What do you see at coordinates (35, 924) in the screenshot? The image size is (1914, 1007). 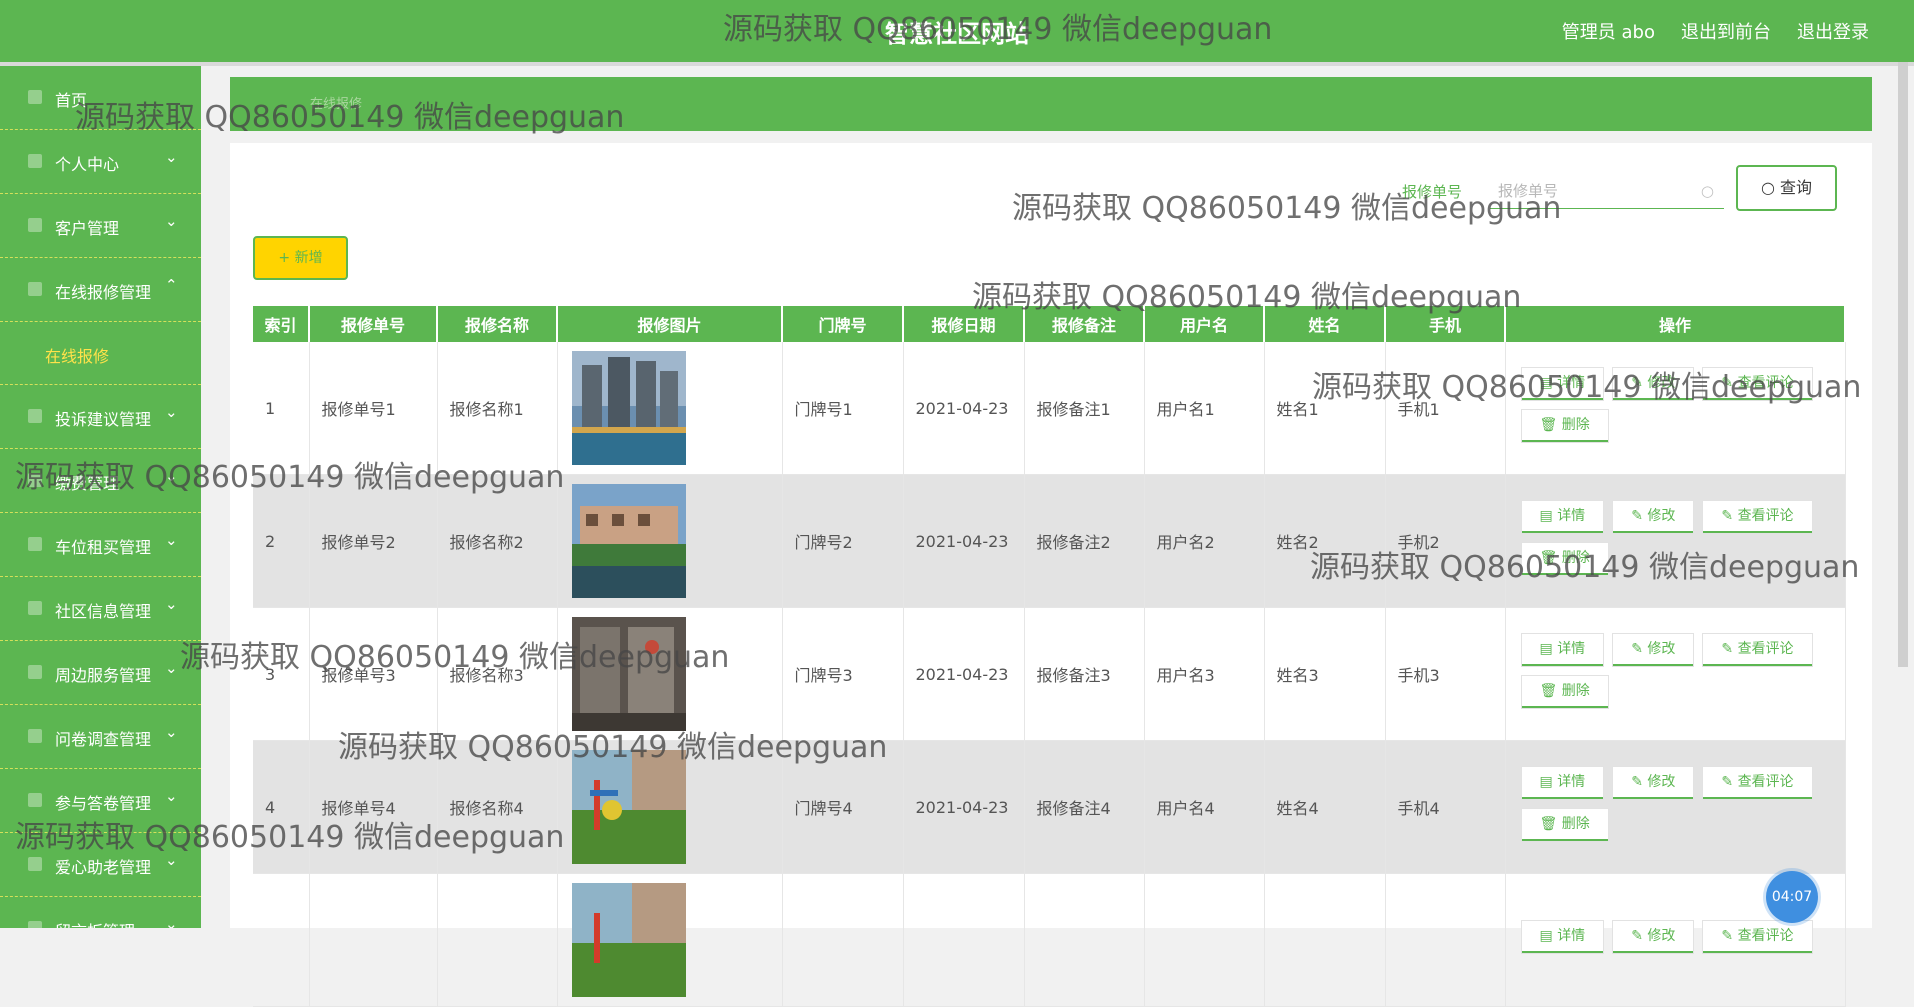 I see `message-icon` at bounding box center [35, 924].